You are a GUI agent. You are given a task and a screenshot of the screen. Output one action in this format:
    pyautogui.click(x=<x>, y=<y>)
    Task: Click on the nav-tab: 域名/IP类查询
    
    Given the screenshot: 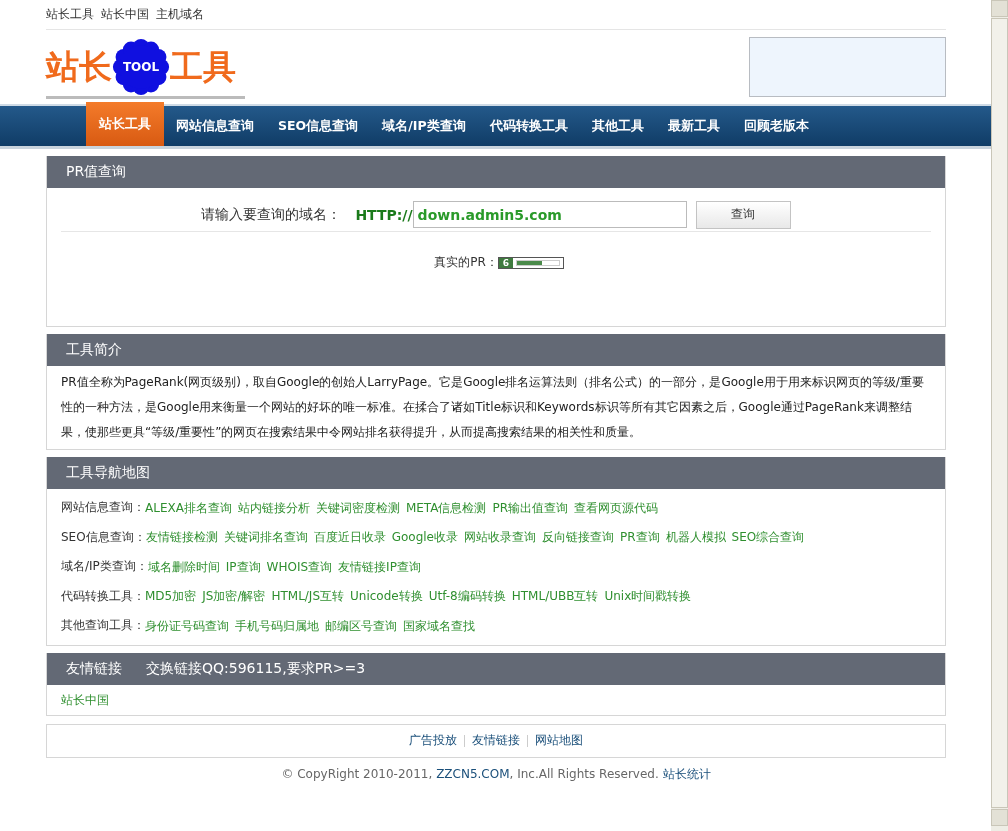 What is the action you would take?
    pyautogui.click(x=424, y=126)
    